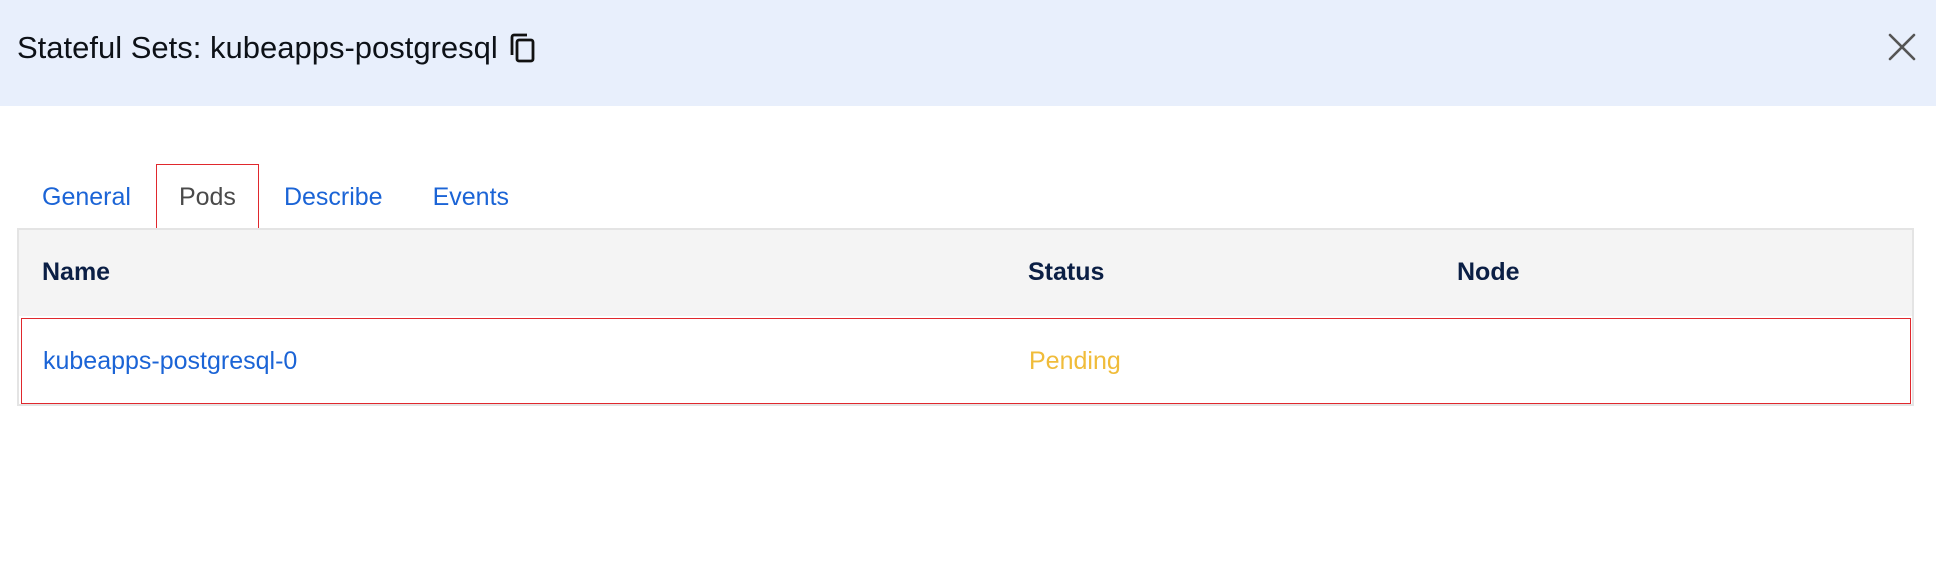  What do you see at coordinates (1066, 272) in the screenshot?
I see `column-header-status: Status` at bounding box center [1066, 272].